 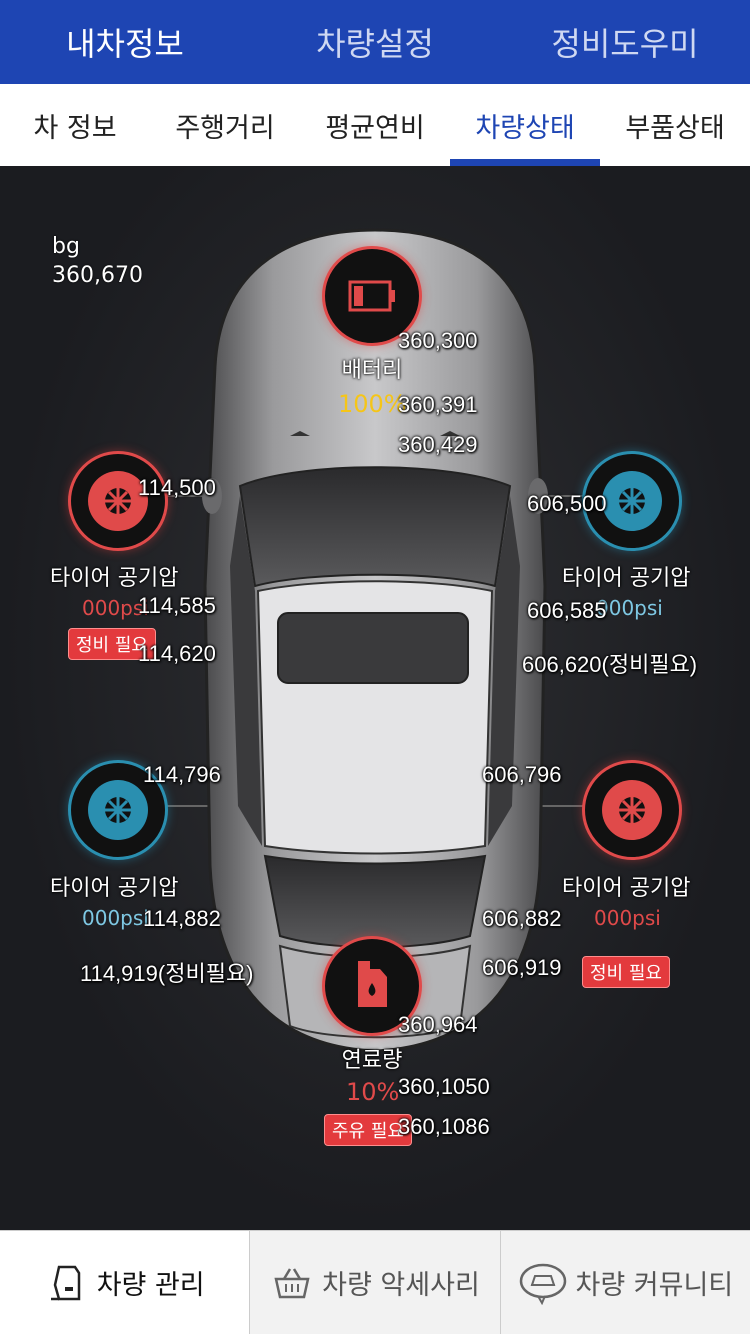 What do you see at coordinates (610, 664) in the screenshot?
I see `tire-fr-coord-3: 606,620(정비필요)` at bounding box center [610, 664].